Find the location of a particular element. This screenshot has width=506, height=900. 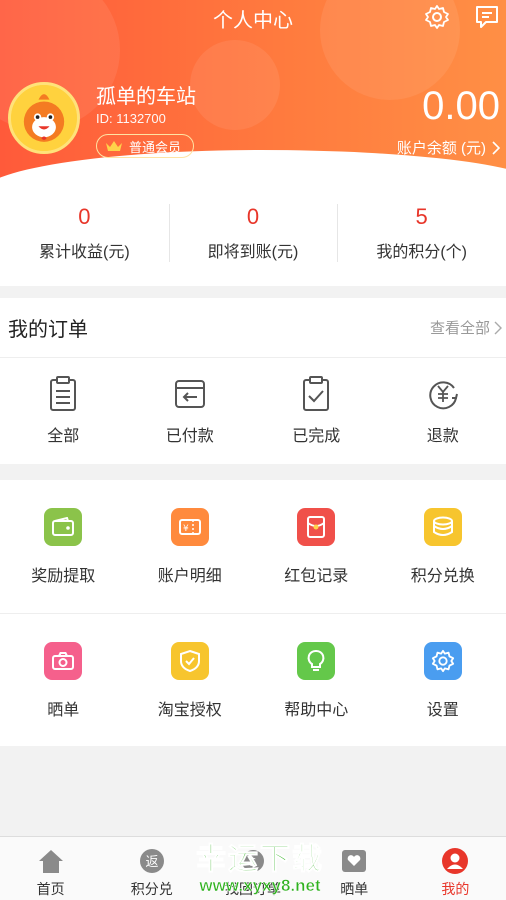

nav-find-order: $ 找回订单 is located at coordinates (252, 868).